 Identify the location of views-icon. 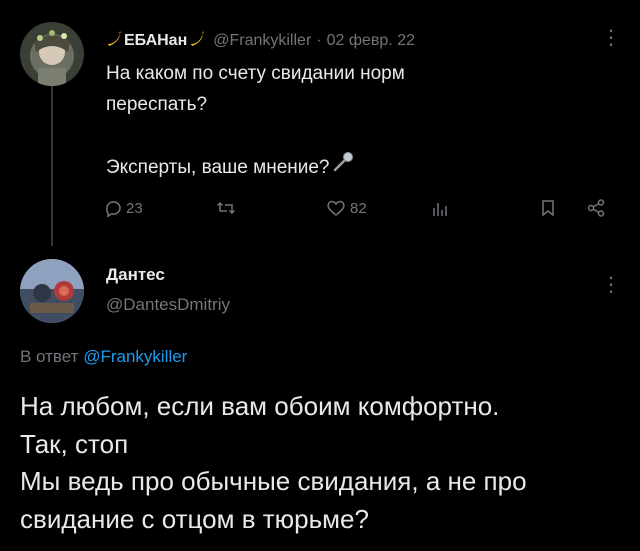
(440, 208).